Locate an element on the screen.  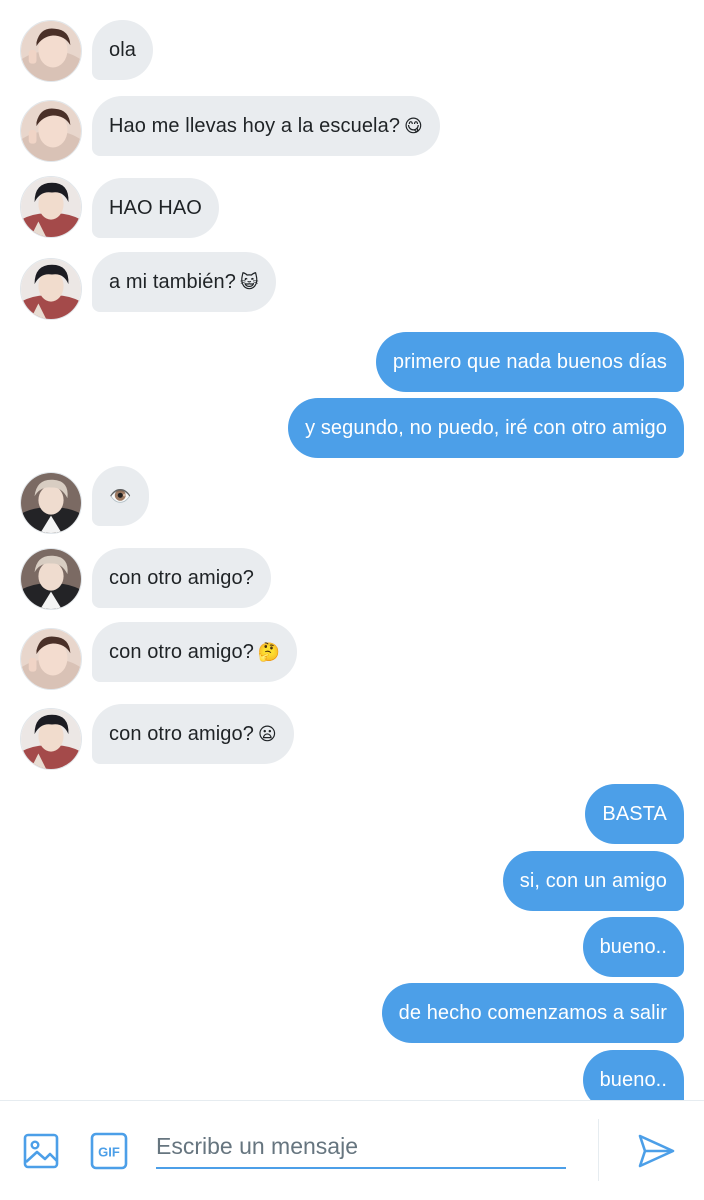
message-composer: GIF is located at coordinates (352, 1150).